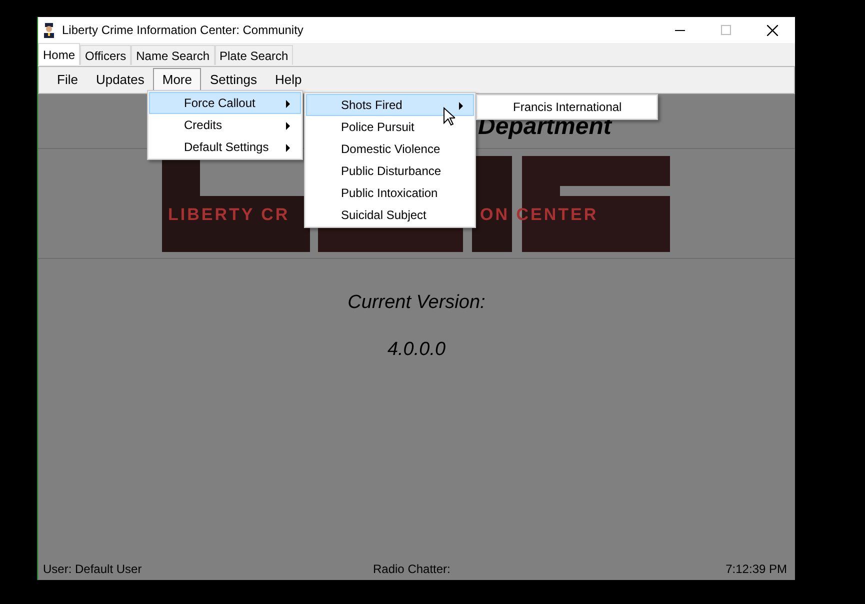 The image size is (865, 604). Describe the element at coordinates (225, 147) in the screenshot. I see `menu-item: Default Settings` at that location.